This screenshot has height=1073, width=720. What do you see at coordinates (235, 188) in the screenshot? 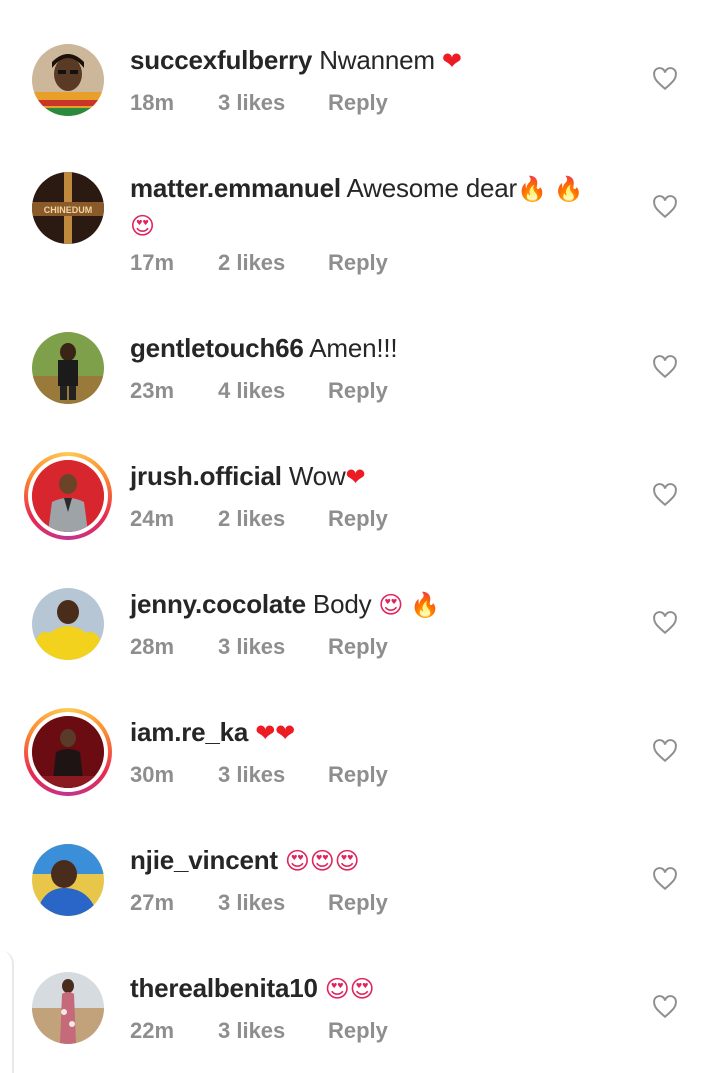
I see `comment-username: matter.emmanuel` at bounding box center [235, 188].